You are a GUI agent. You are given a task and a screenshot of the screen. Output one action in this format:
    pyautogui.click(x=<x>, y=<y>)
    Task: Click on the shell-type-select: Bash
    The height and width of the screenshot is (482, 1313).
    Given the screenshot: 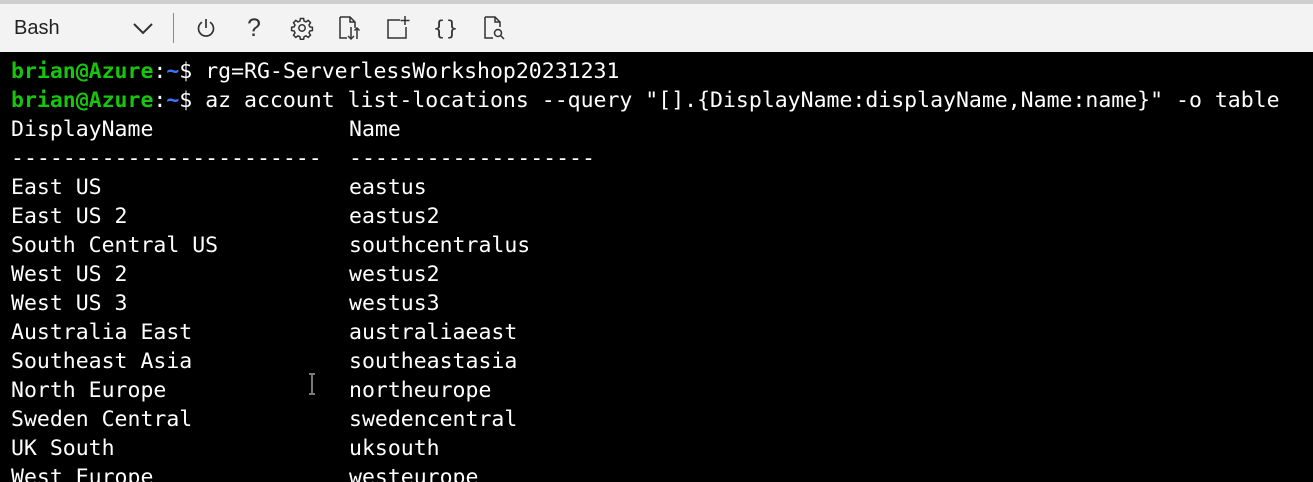 What is the action you would take?
    pyautogui.click(x=83, y=28)
    